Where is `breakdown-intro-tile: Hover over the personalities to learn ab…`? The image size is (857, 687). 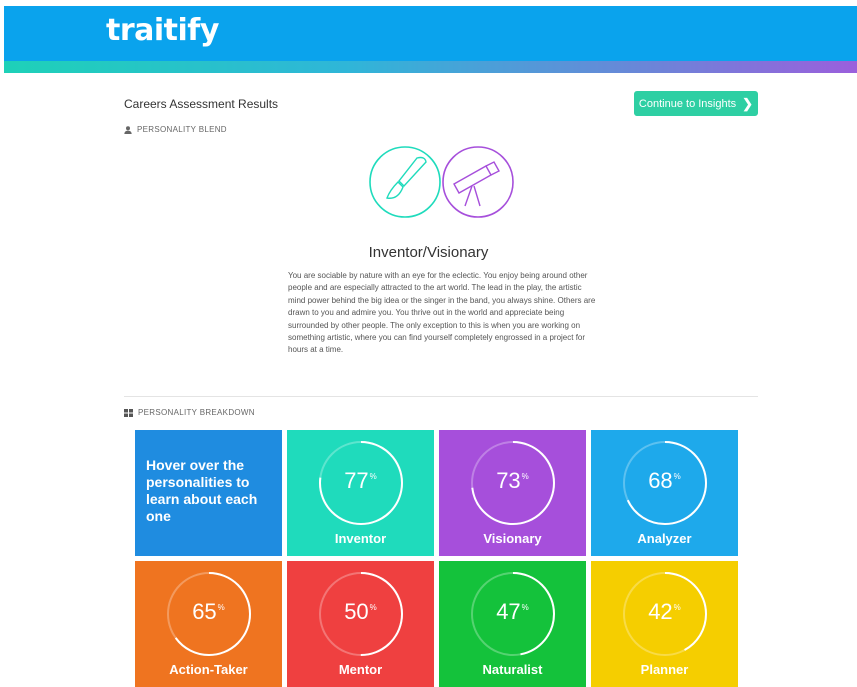 breakdown-intro-tile: Hover over the personalities to learn ab… is located at coordinates (208, 493).